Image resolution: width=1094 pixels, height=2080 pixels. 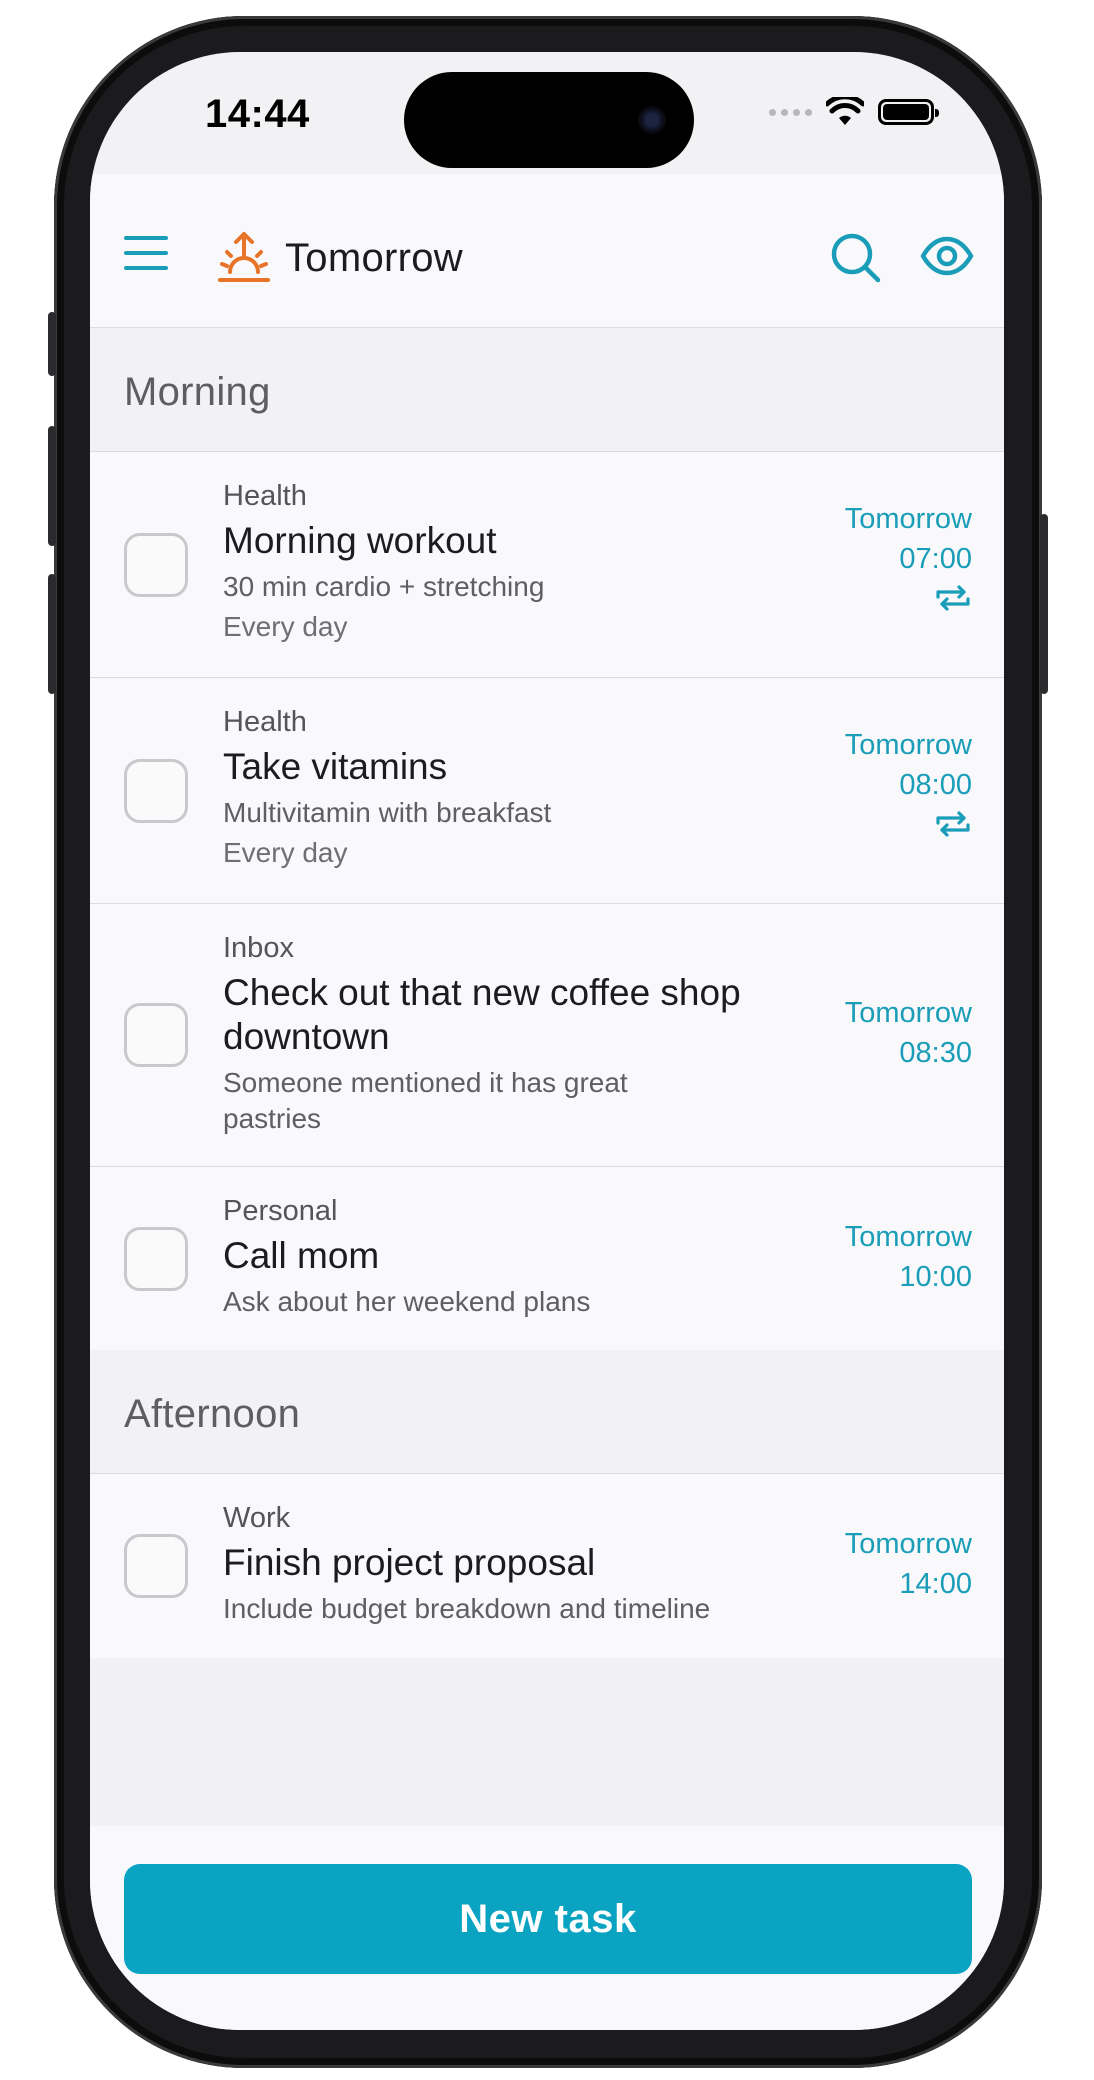 What do you see at coordinates (409, 1562) in the screenshot?
I see `task-title: Finish project proposal` at bounding box center [409, 1562].